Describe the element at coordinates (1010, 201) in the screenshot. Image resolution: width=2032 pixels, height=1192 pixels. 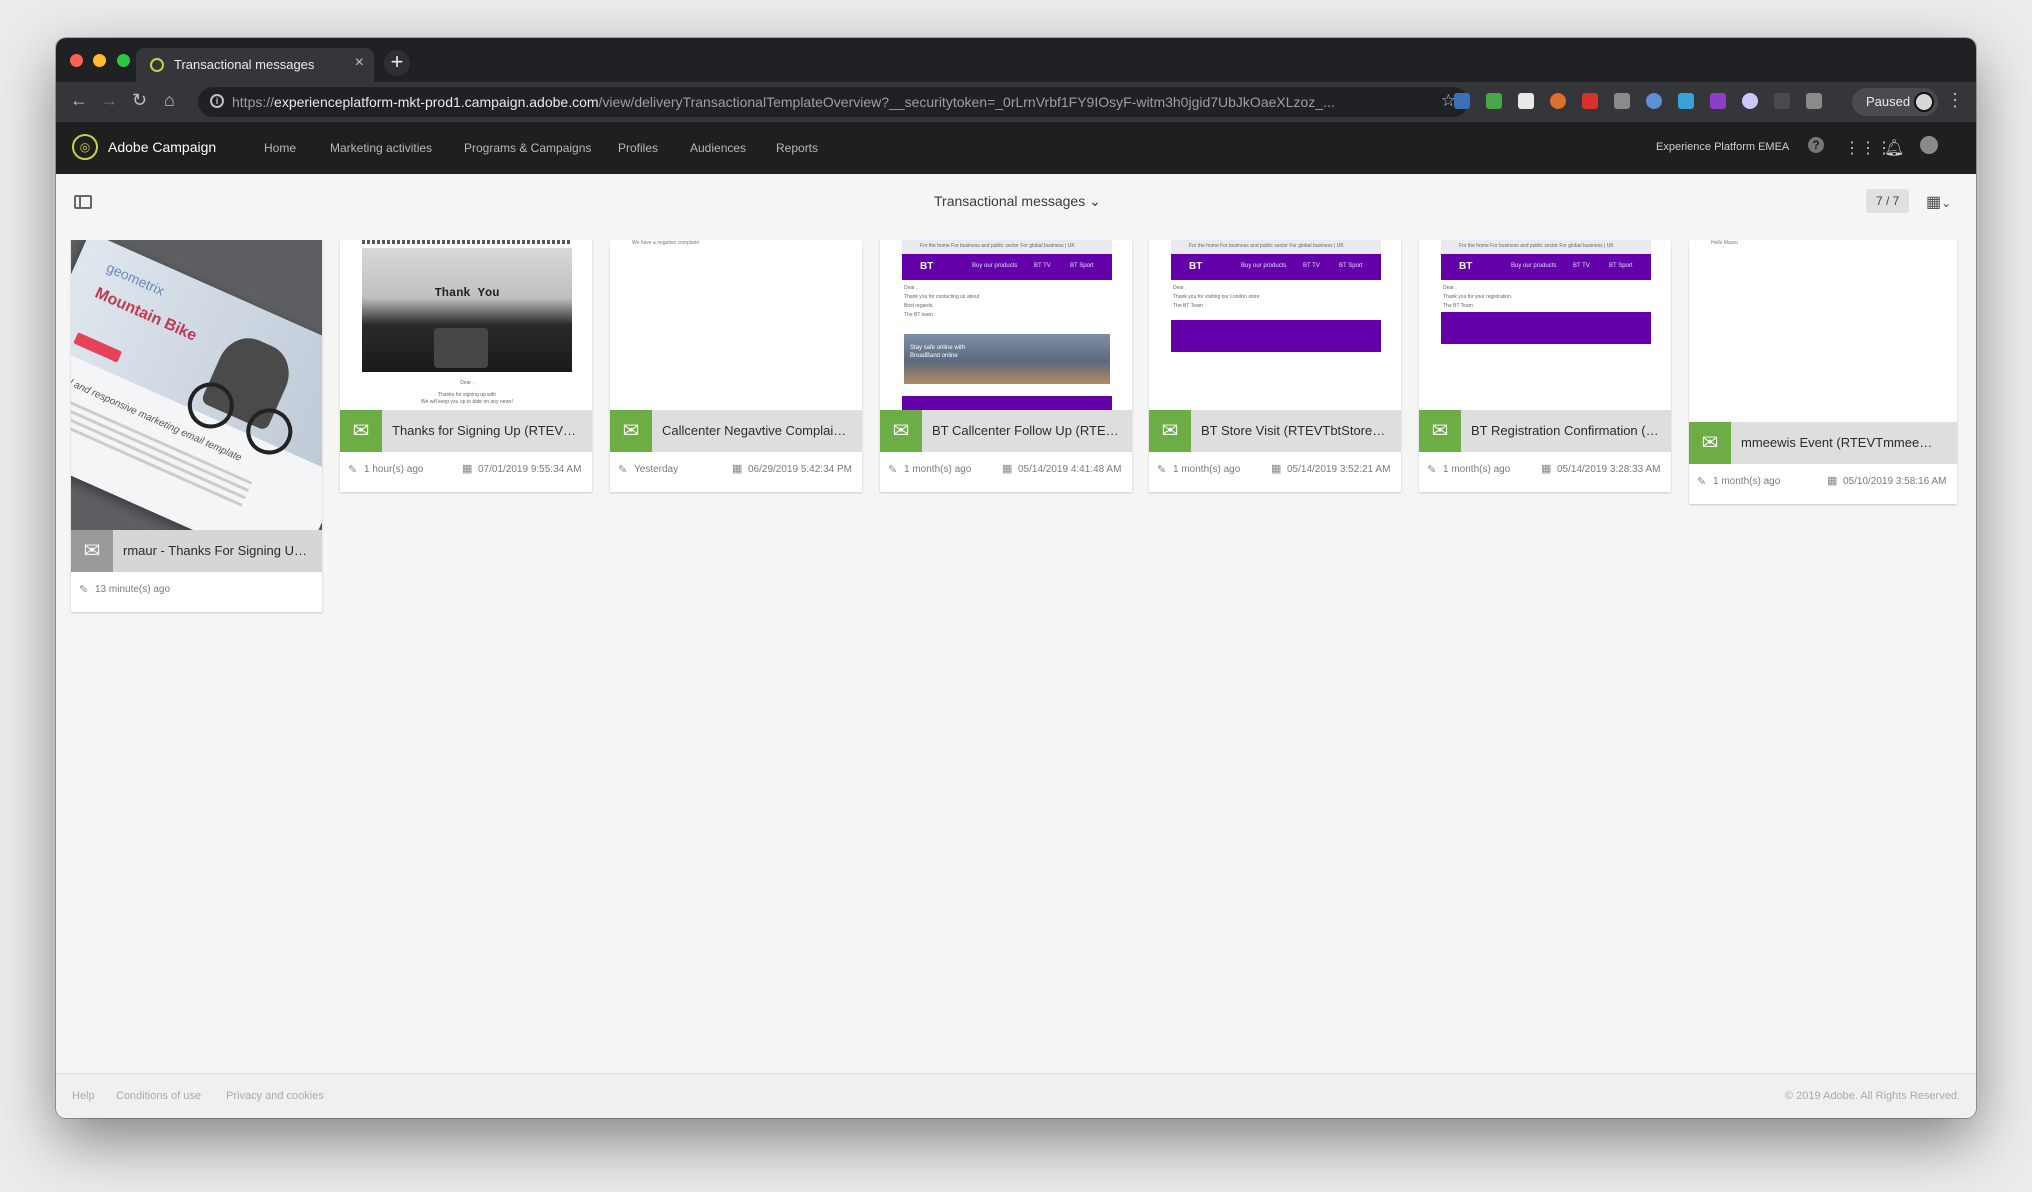
I see `view-title: Transactional messages` at that location.